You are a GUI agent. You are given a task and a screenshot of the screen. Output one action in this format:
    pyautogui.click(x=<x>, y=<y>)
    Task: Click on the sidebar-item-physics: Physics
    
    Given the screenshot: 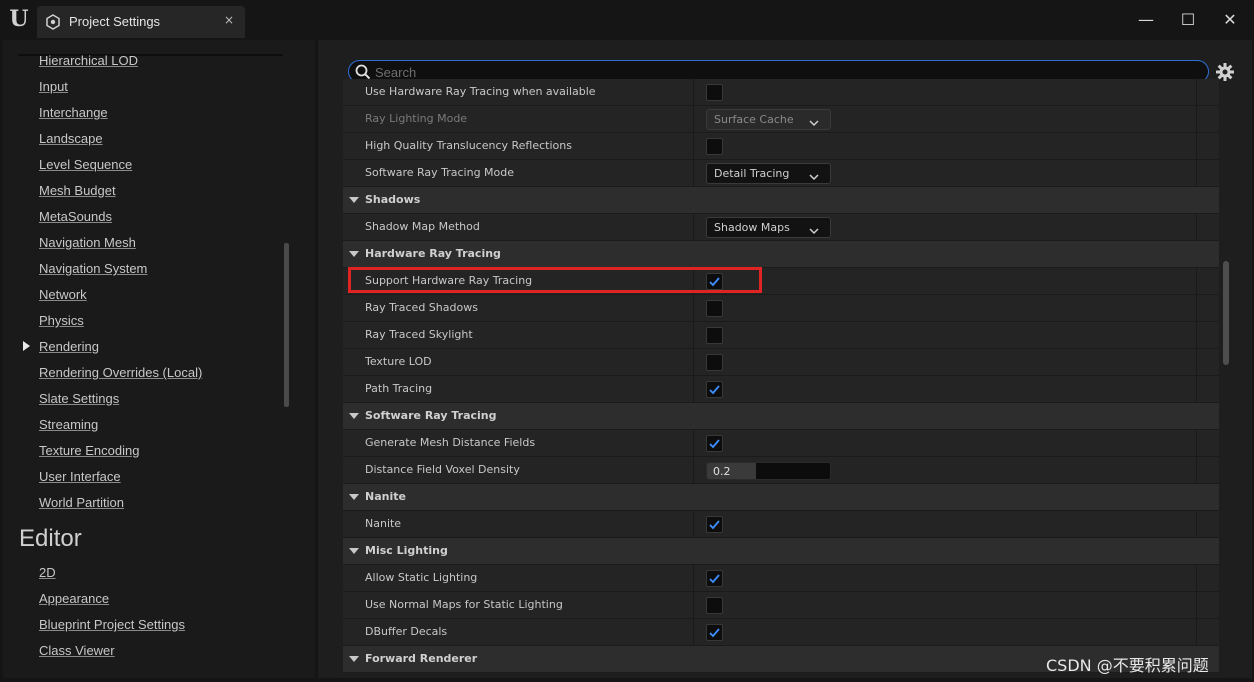 What is the action you would take?
    pyautogui.click(x=61, y=320)
    